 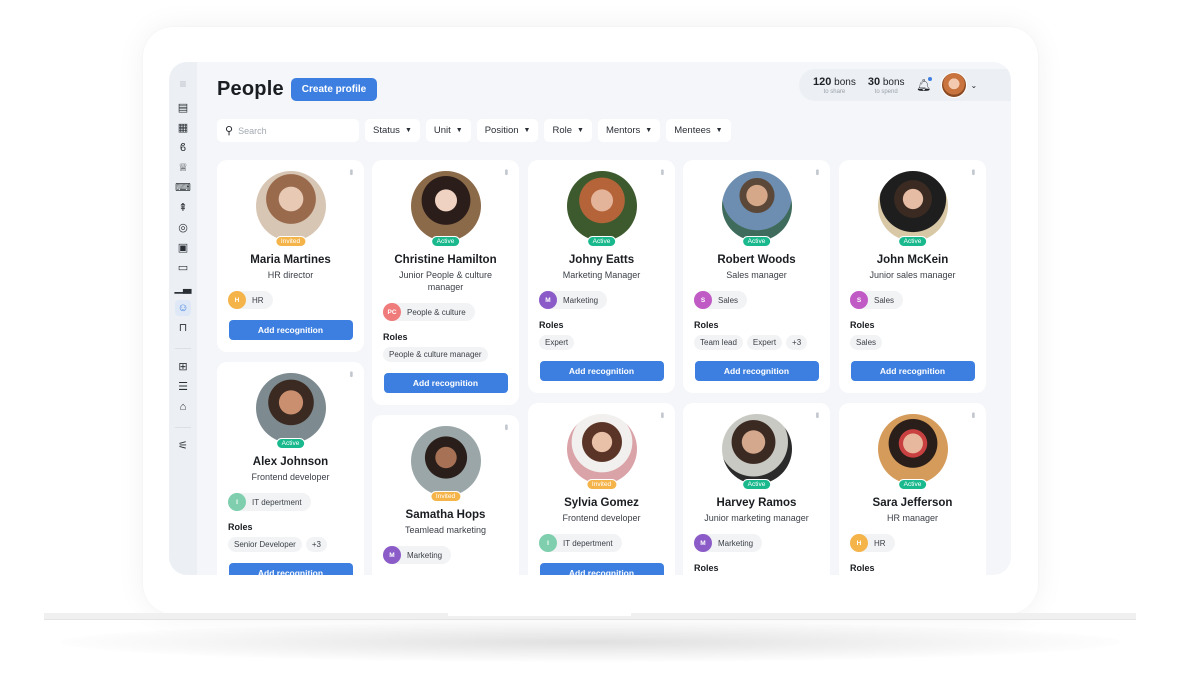 I want to click on filter-unit: Unit ▼, so click(x=448, y=130).